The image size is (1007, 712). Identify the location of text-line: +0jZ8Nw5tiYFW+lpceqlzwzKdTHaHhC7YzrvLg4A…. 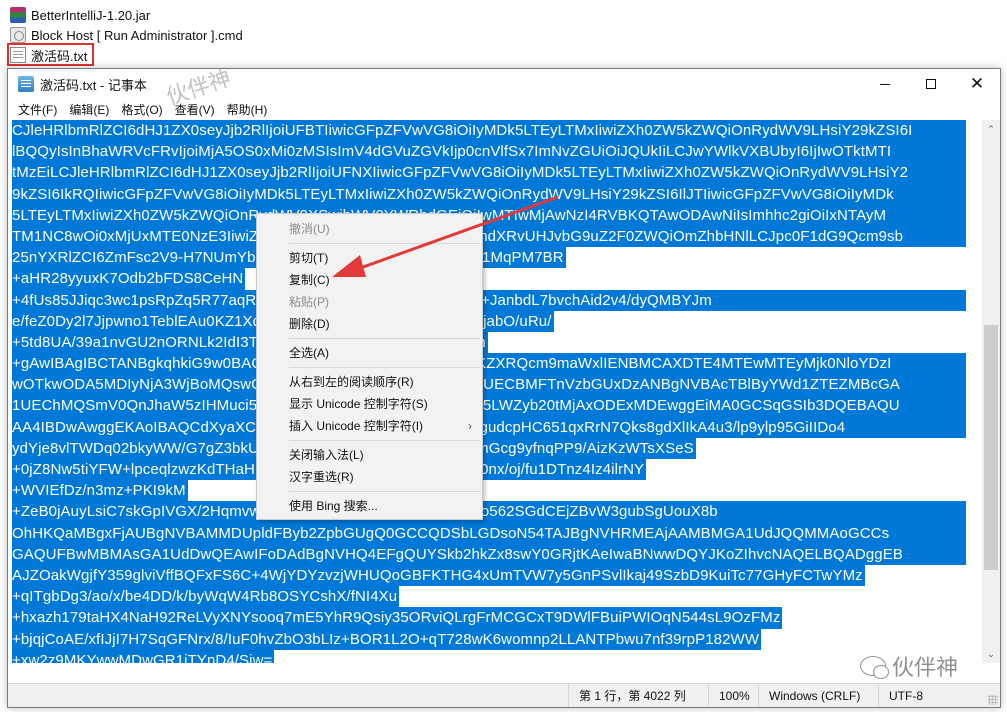
(497, 470).